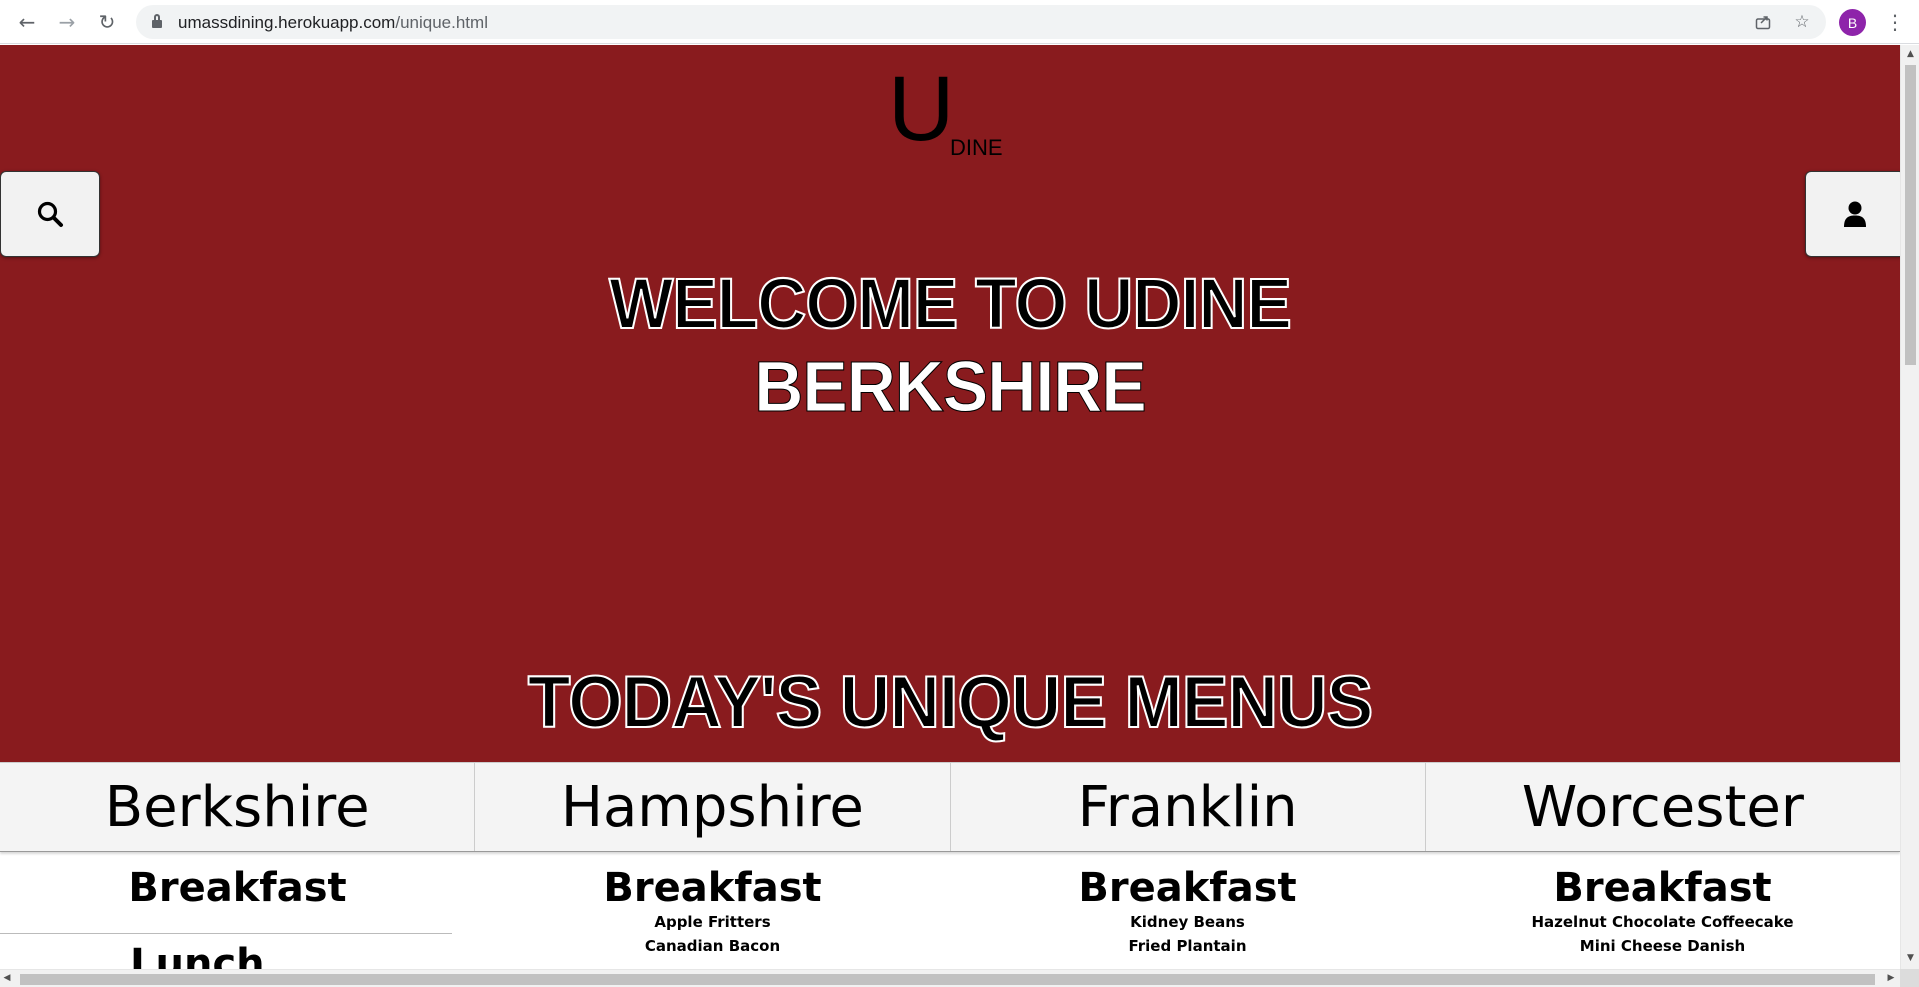 This screenshot has width=1919, height=987. Describe the element at coordinates (951, 702) in the screenshot. I see `unique-menus-heading: TODAY'S UNIQUE MENUS` at that location.